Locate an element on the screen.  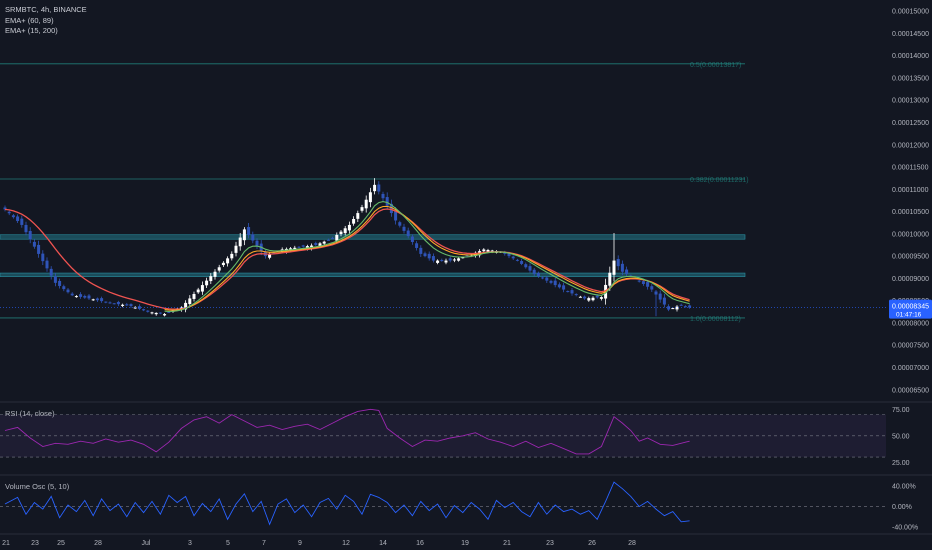
rsi-axis-tick: 50.00 is located at coordinates (901, 436).